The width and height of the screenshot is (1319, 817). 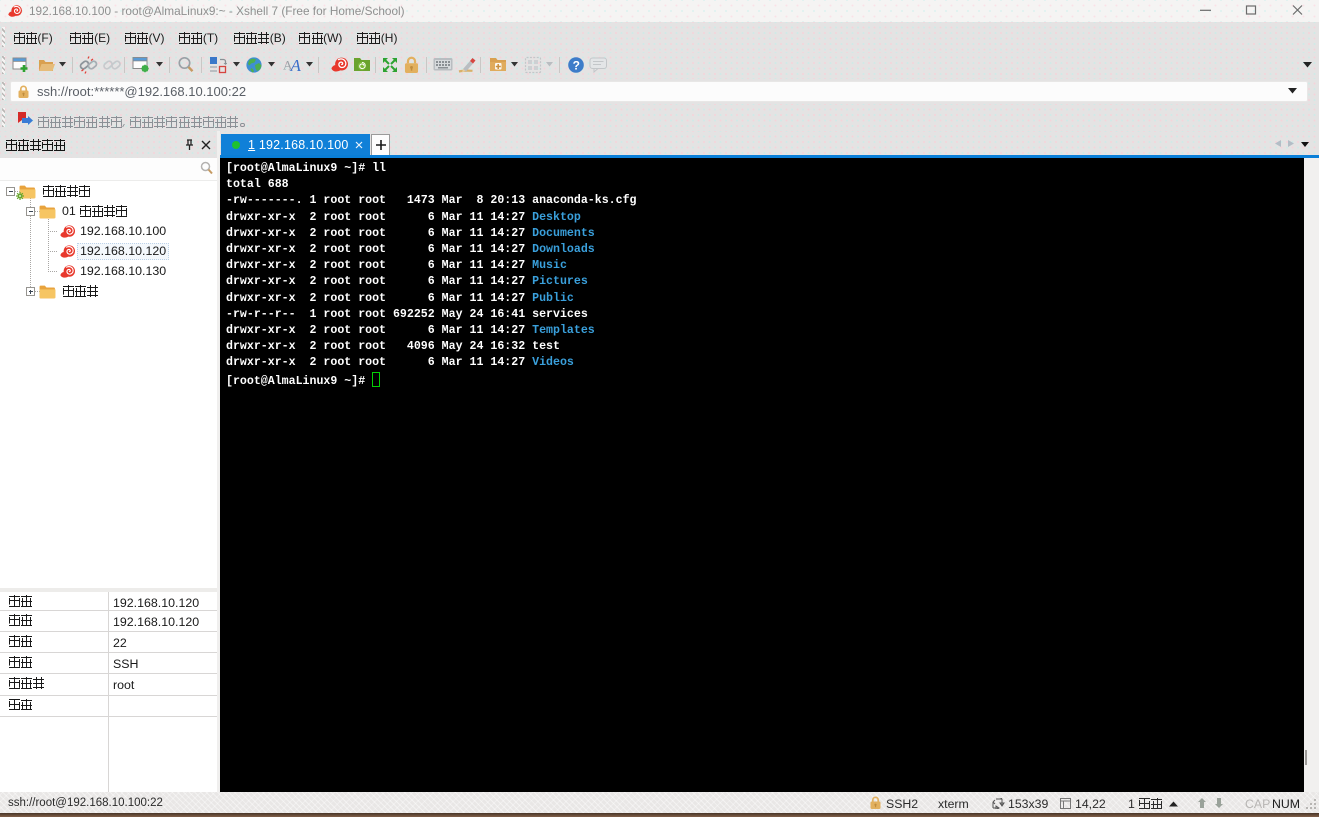 I want to click on svg-text: A, so click(x=296, y=65).